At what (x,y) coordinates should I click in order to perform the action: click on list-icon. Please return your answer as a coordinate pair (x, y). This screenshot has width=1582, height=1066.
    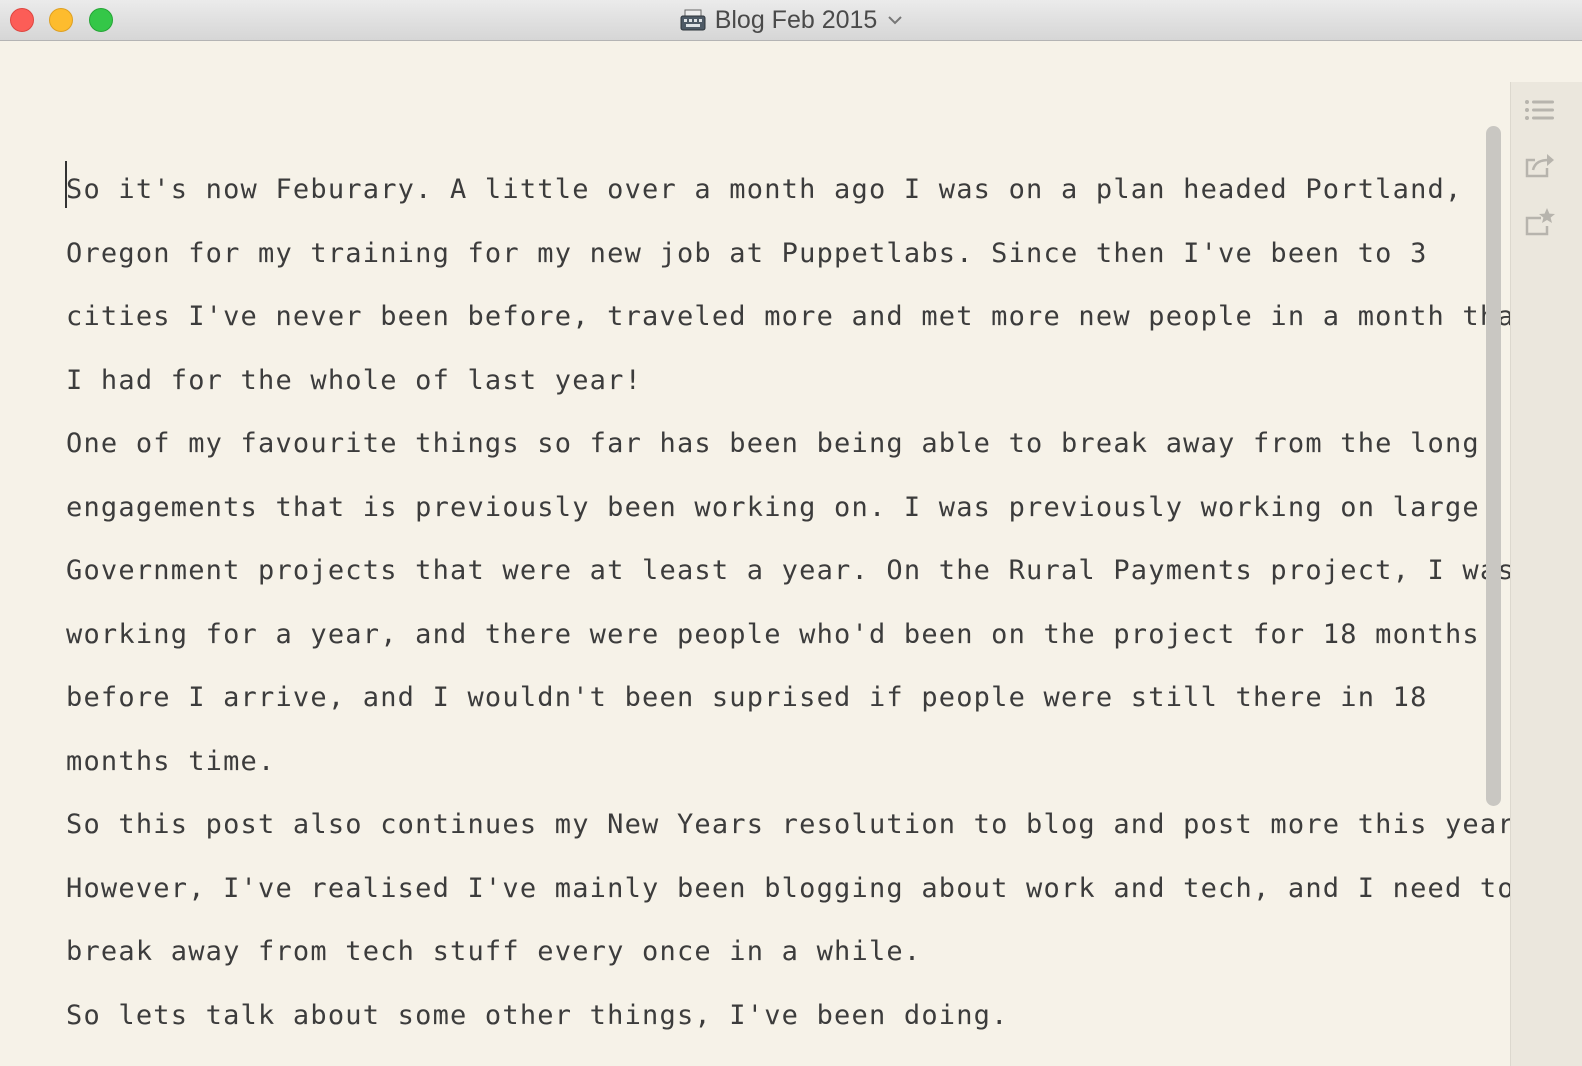
    Looking at the image, I should click on (1540, 110).